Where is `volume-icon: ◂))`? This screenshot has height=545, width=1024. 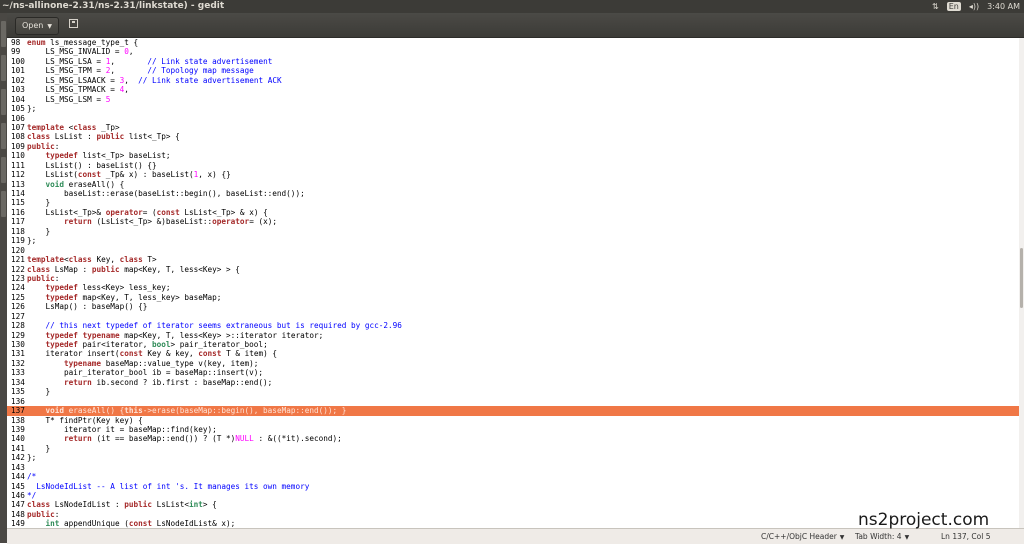
volume-icon: ◂)) is located at coordinates (974, 6).